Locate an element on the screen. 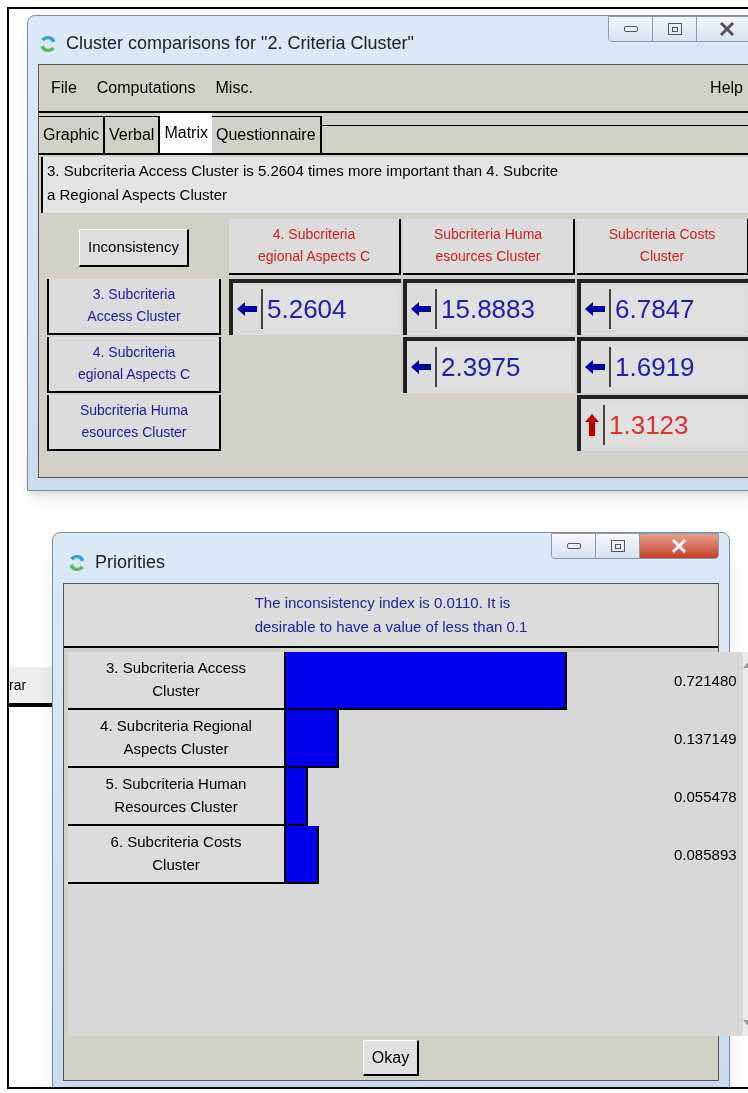 This screenshot has height=1093, width=748. up-arrow-icon is located at coordinates (592, 425).